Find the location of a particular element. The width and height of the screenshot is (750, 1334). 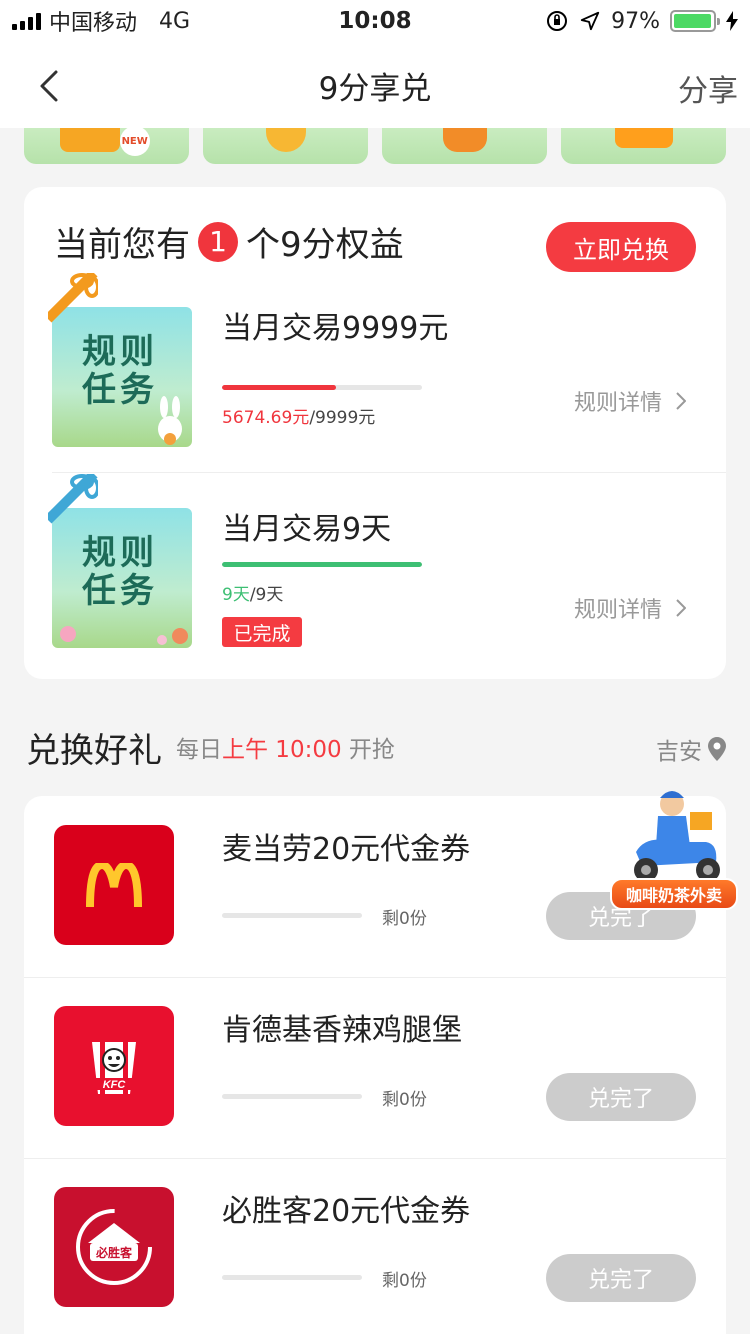

battery-icon is located at coordinates (695, 21).